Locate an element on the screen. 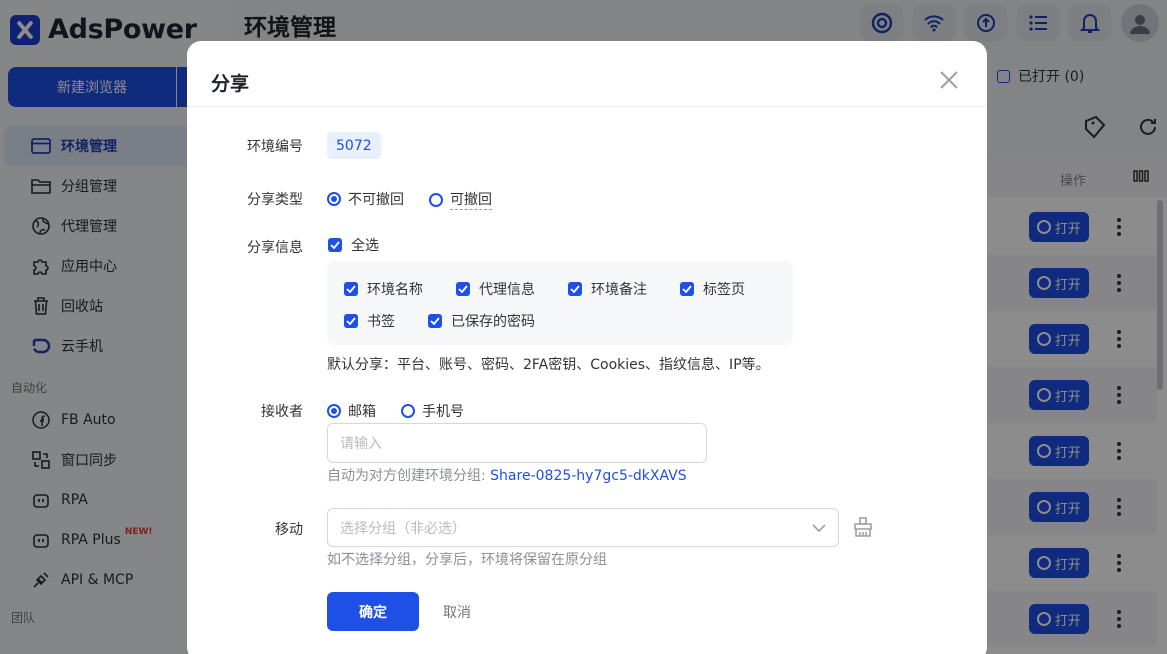  share-type-revocable-option: 可撤回 is located at coordinates (460, 199).